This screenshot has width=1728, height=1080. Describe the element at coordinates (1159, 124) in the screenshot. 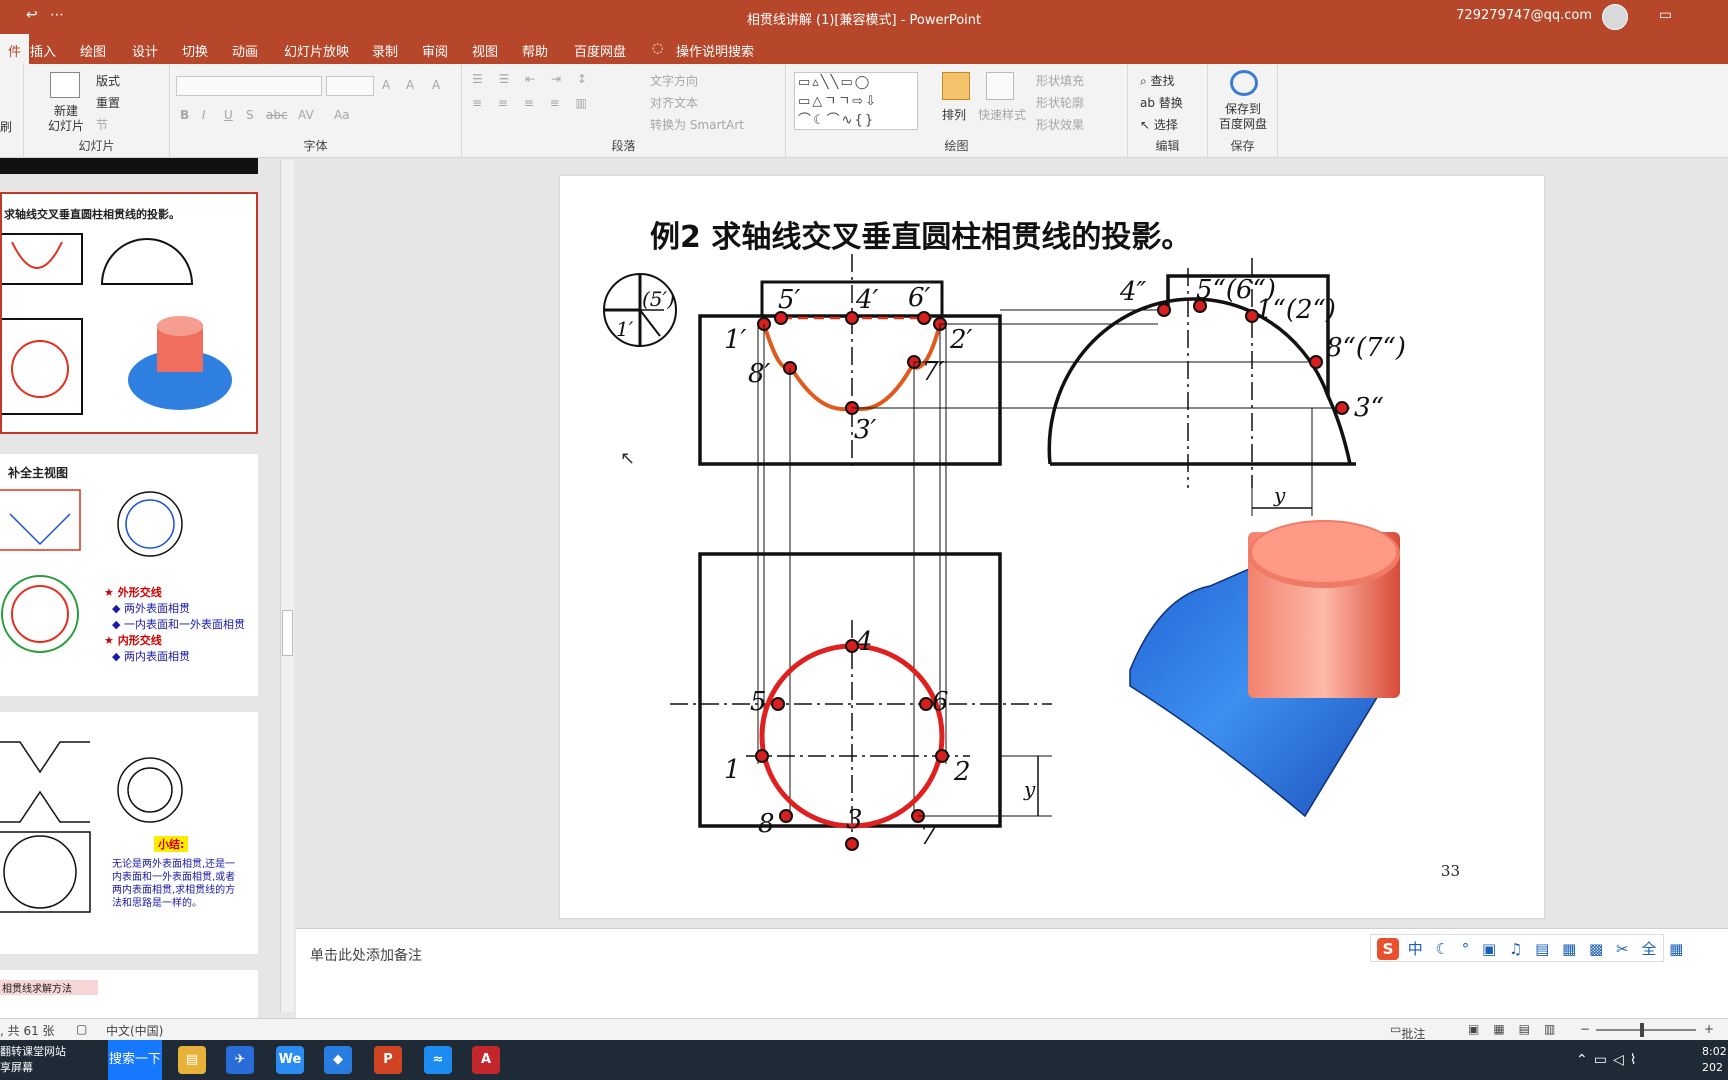

I see `select-button: ↖ 选择` at that location.